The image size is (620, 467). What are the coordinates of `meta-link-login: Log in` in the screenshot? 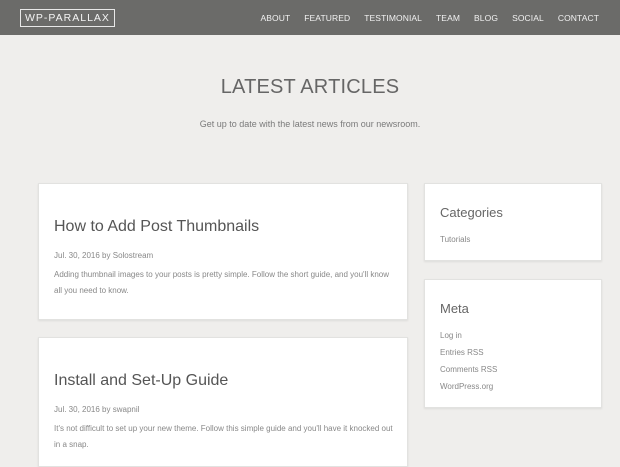 It's located at (468, 335).